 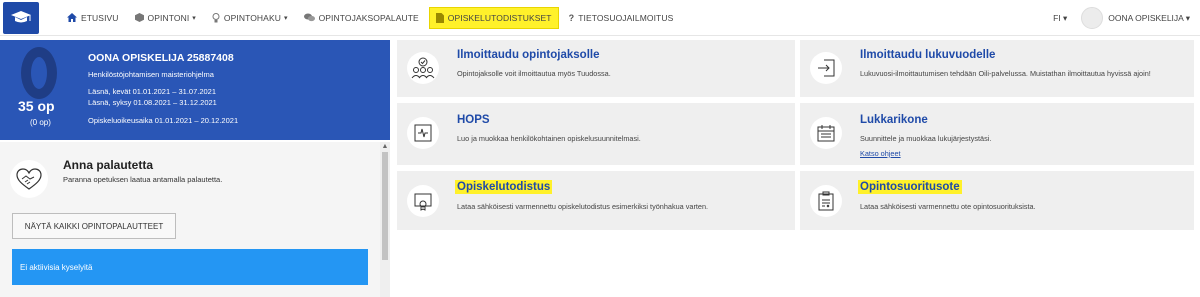 I want to click on enrollment-term-2: Läsnä, syksy 01.08.2021 – 31.12.2021, so click(x=152, y=102).